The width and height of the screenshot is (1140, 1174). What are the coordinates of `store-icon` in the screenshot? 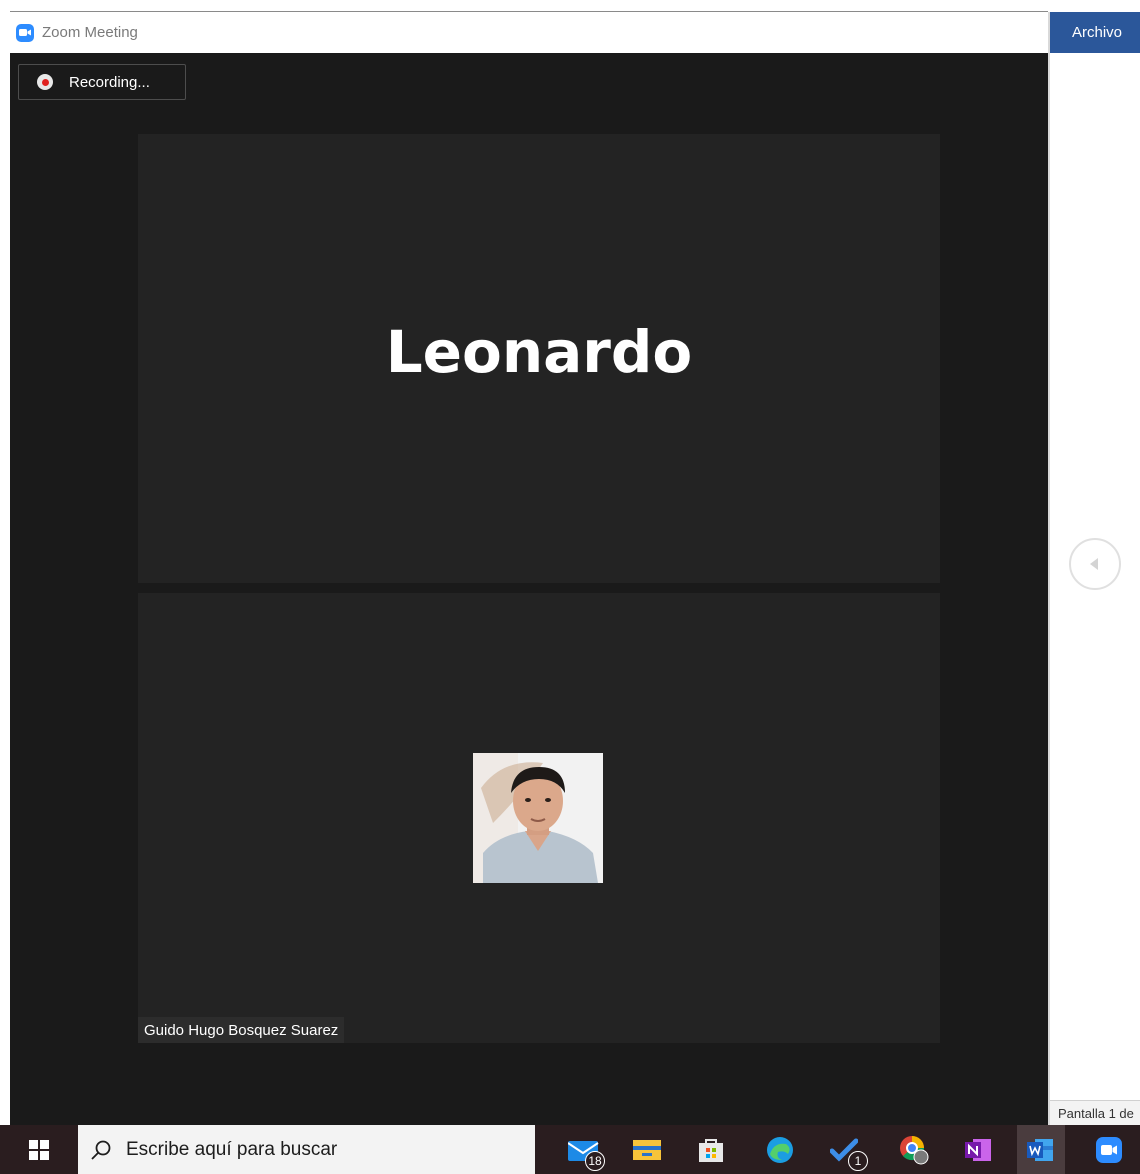 It's located at (711, 1150).